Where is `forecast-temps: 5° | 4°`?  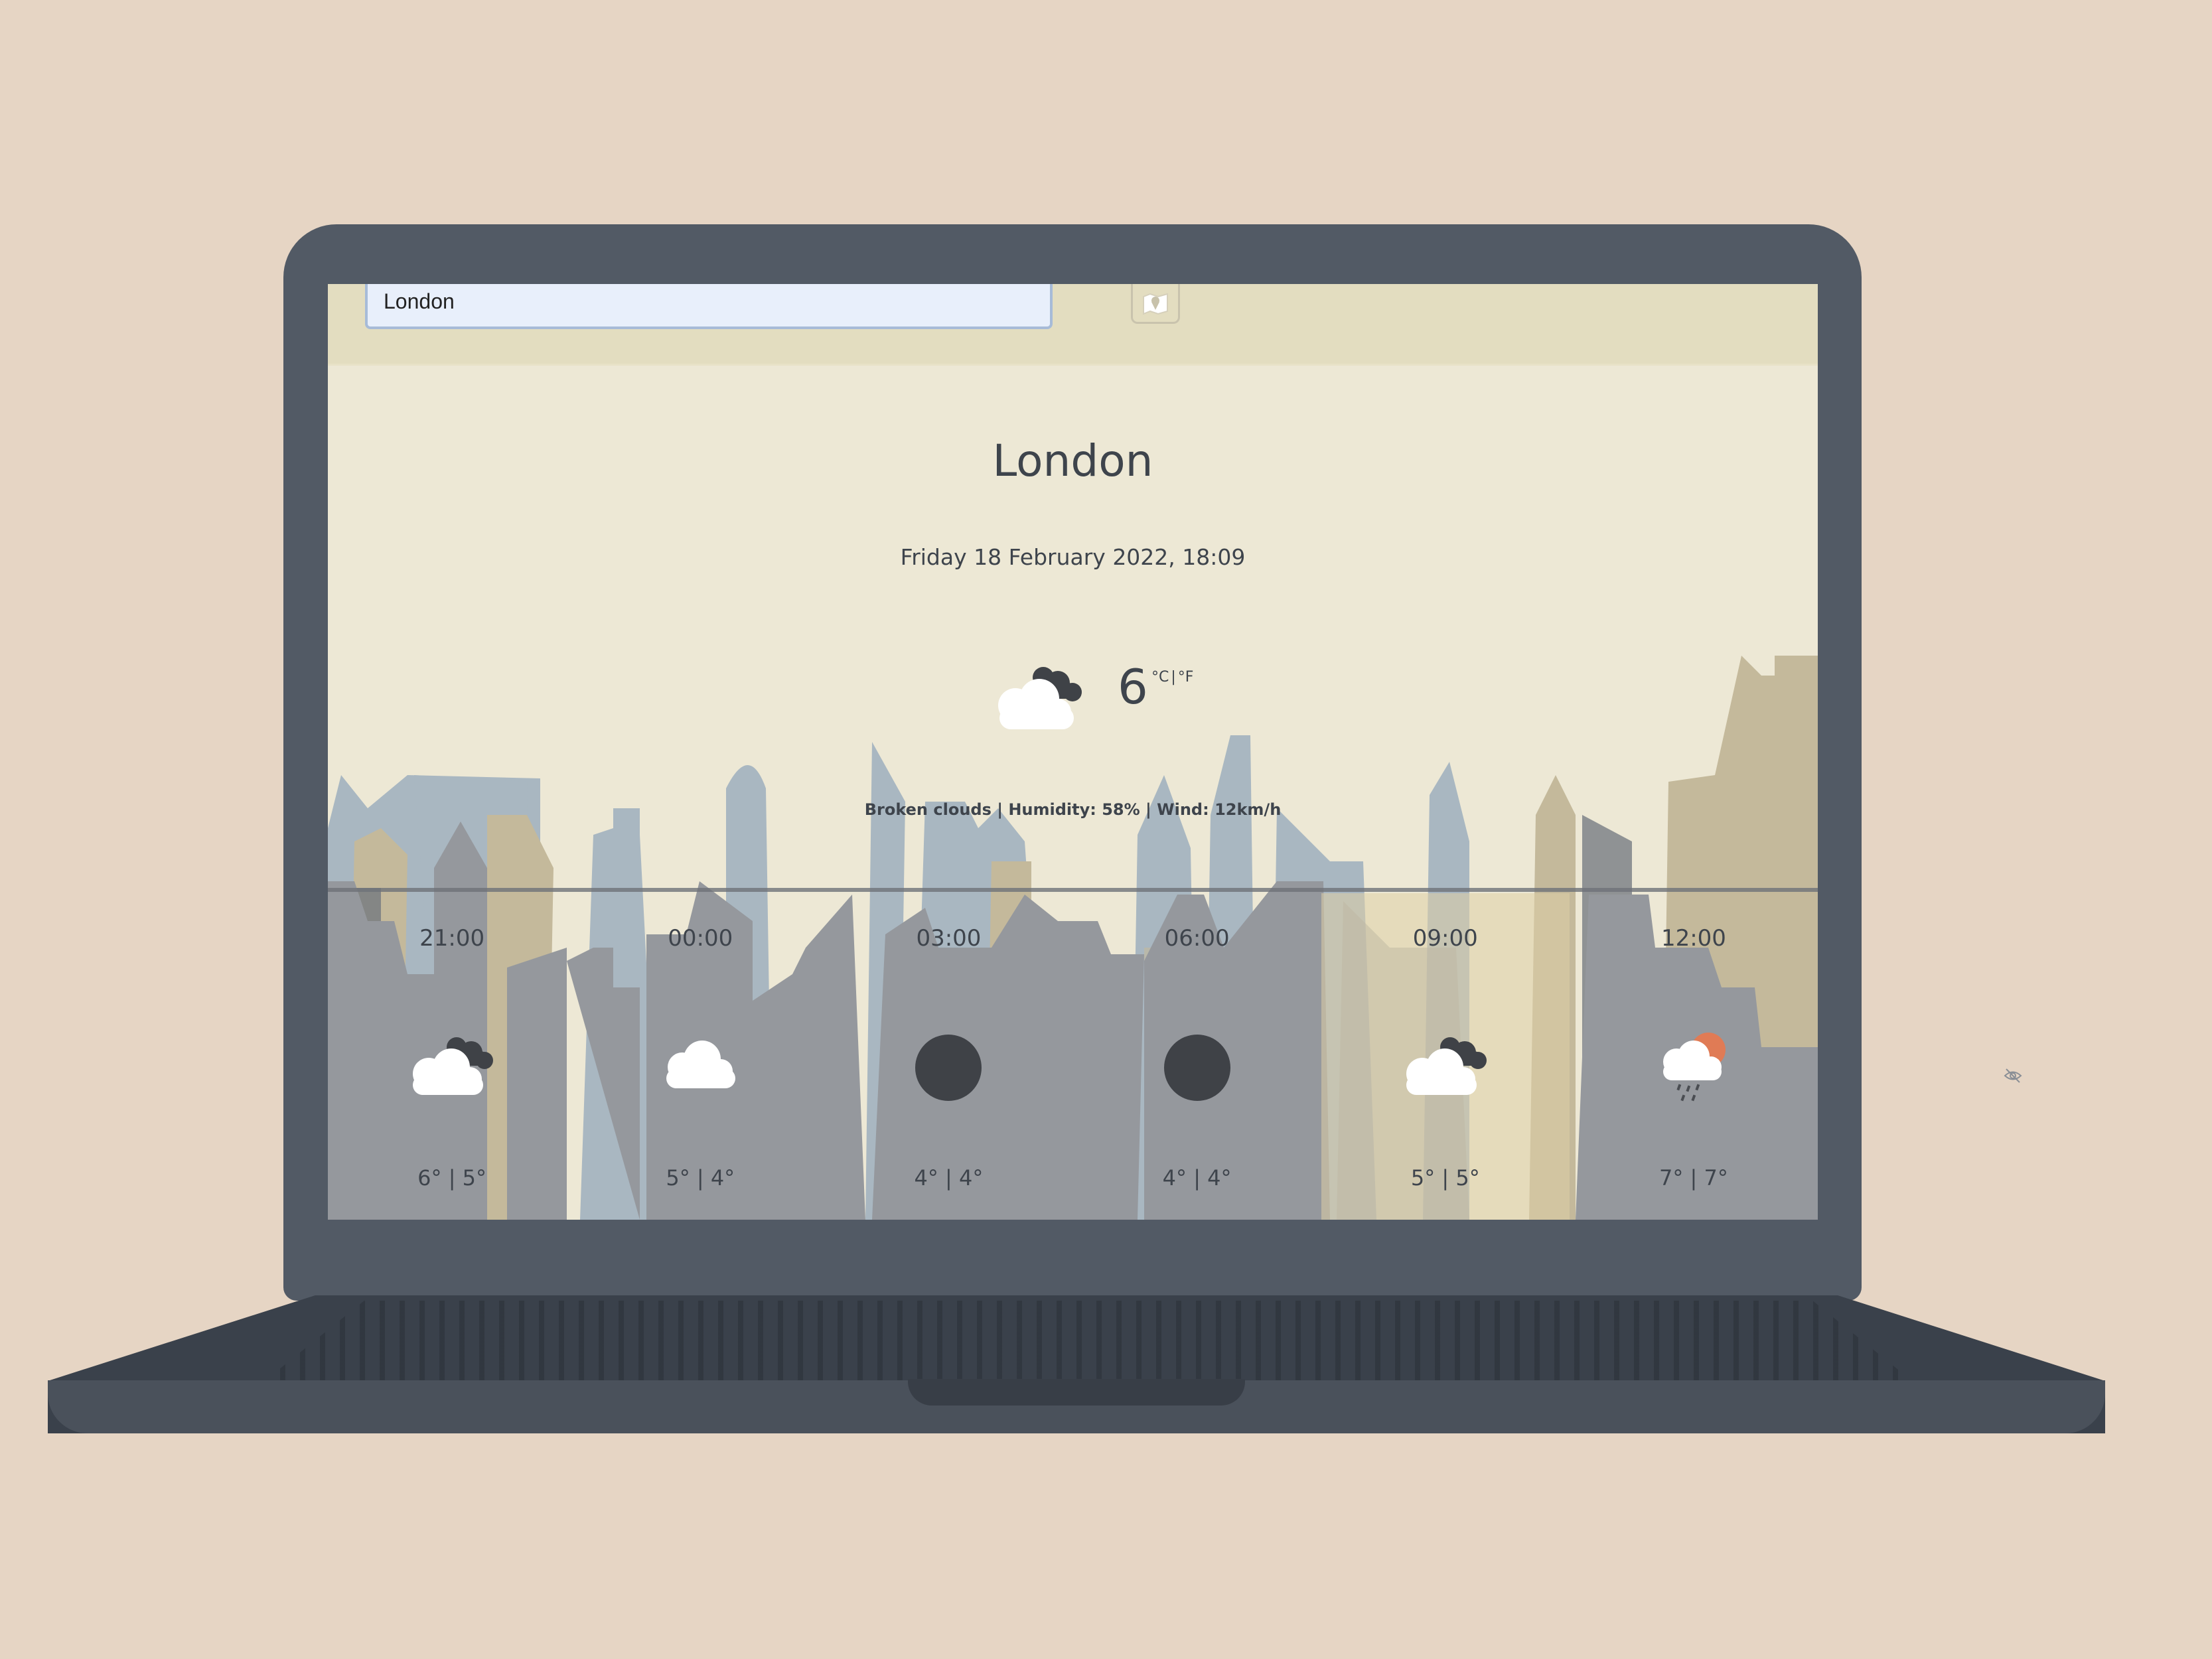 forecast-temps: 5° | 4° is located at coordinates (700, 1177).